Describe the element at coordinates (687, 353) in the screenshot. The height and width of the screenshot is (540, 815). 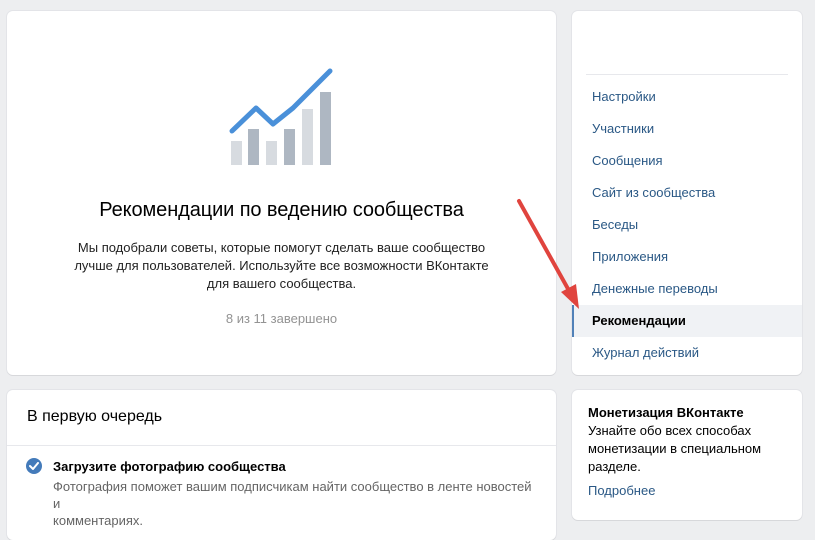
I see `menu-item-action-log: Журнал действий` at that location.